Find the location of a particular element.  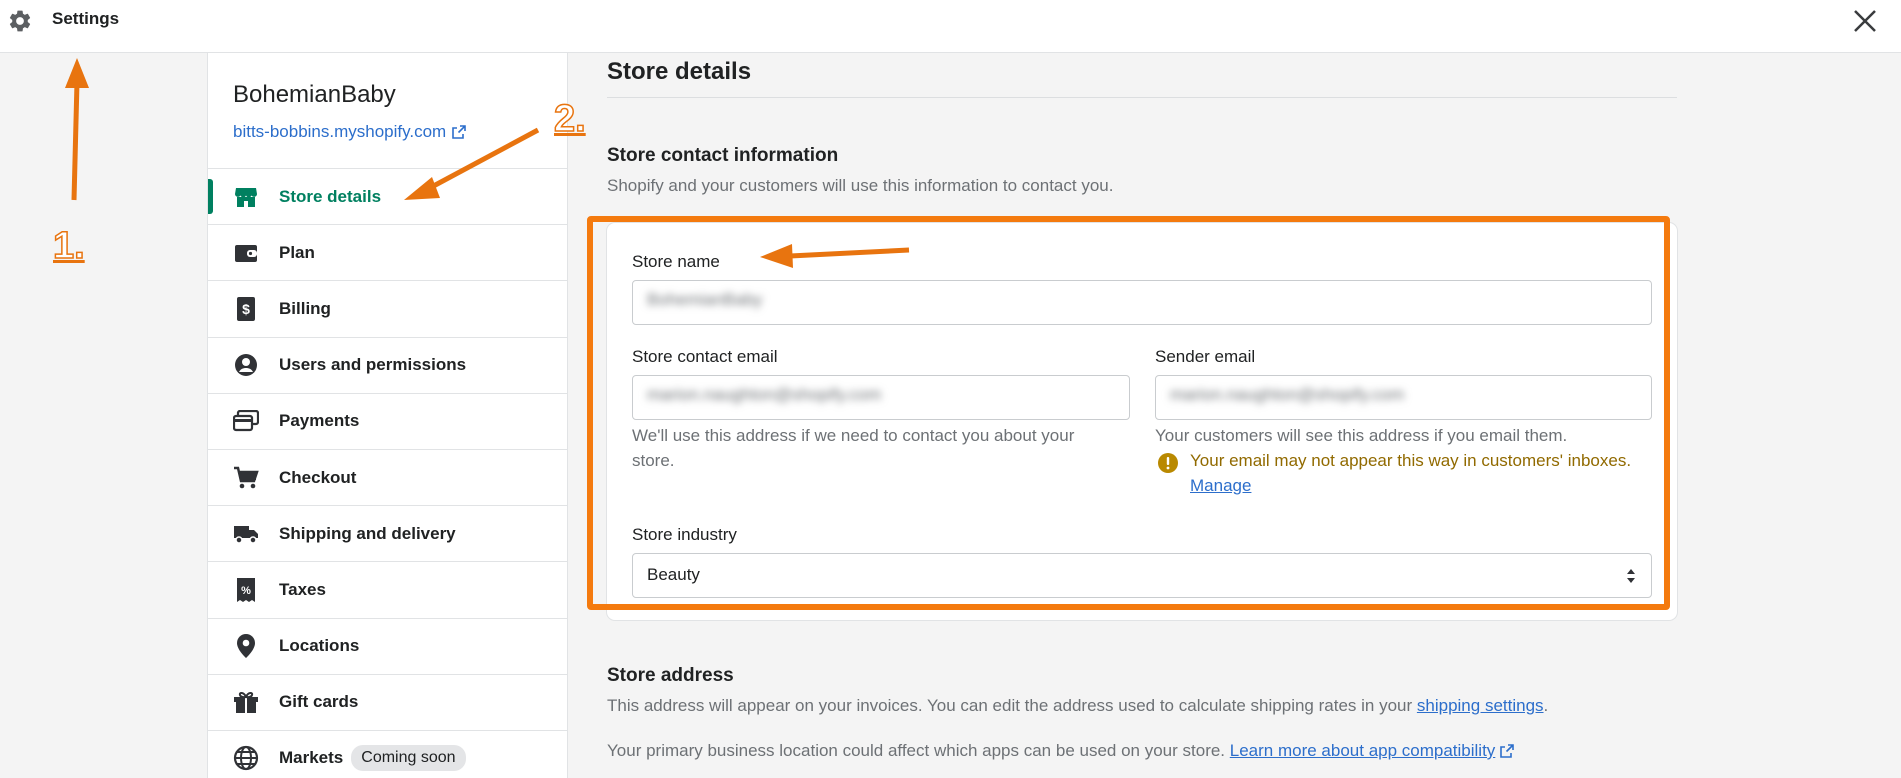

wallet-icon is located at coordinates (246, 253).